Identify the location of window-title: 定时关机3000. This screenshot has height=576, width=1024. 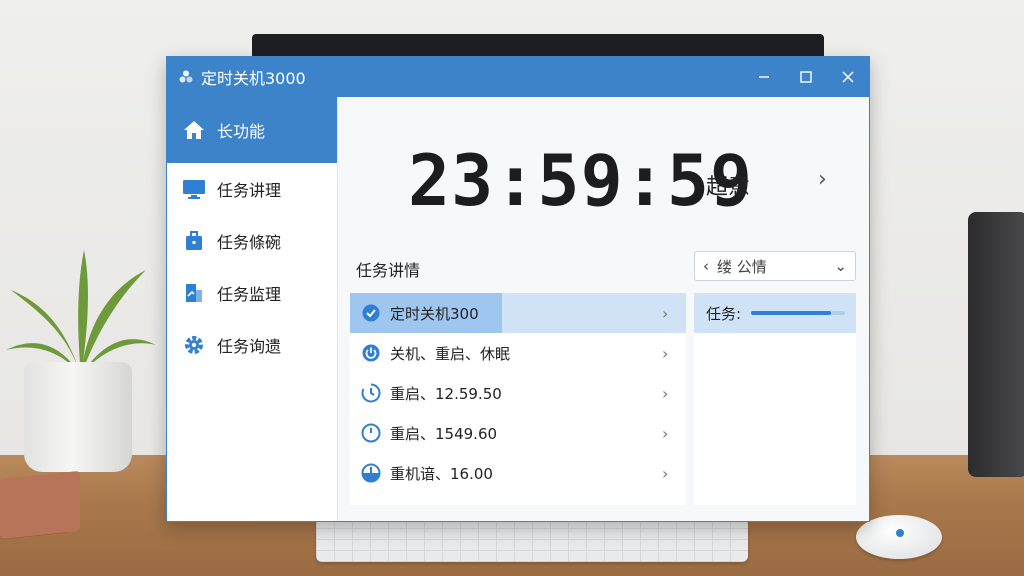
(253, 78).